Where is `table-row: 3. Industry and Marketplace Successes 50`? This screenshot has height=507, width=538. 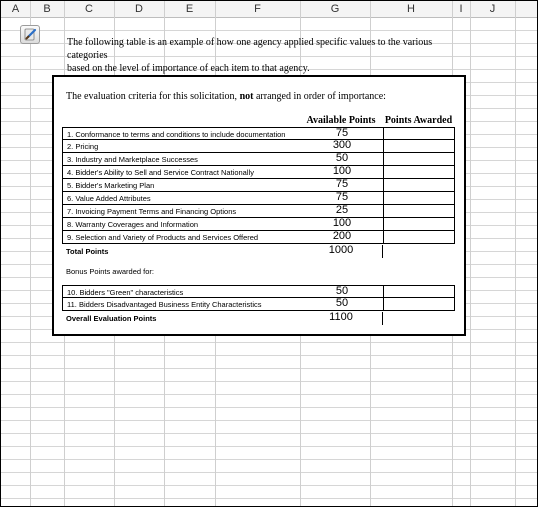 table-row: 3. Industry and Marketplace Successes 50 is located at coordinates (259, 159).